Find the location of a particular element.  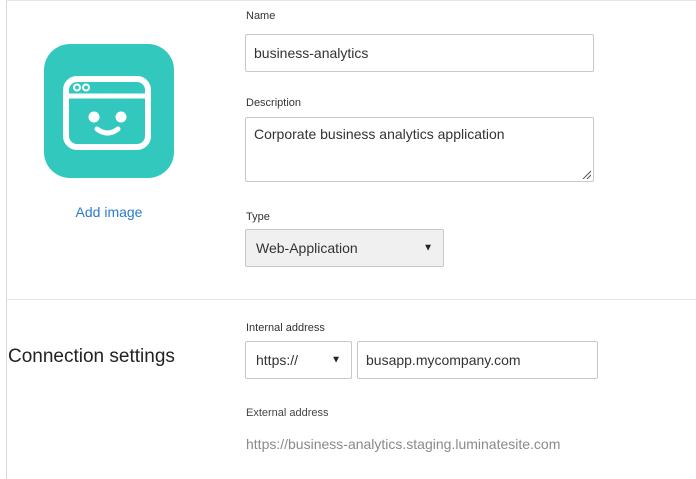

section-divider is located at coordinates (351, 299).